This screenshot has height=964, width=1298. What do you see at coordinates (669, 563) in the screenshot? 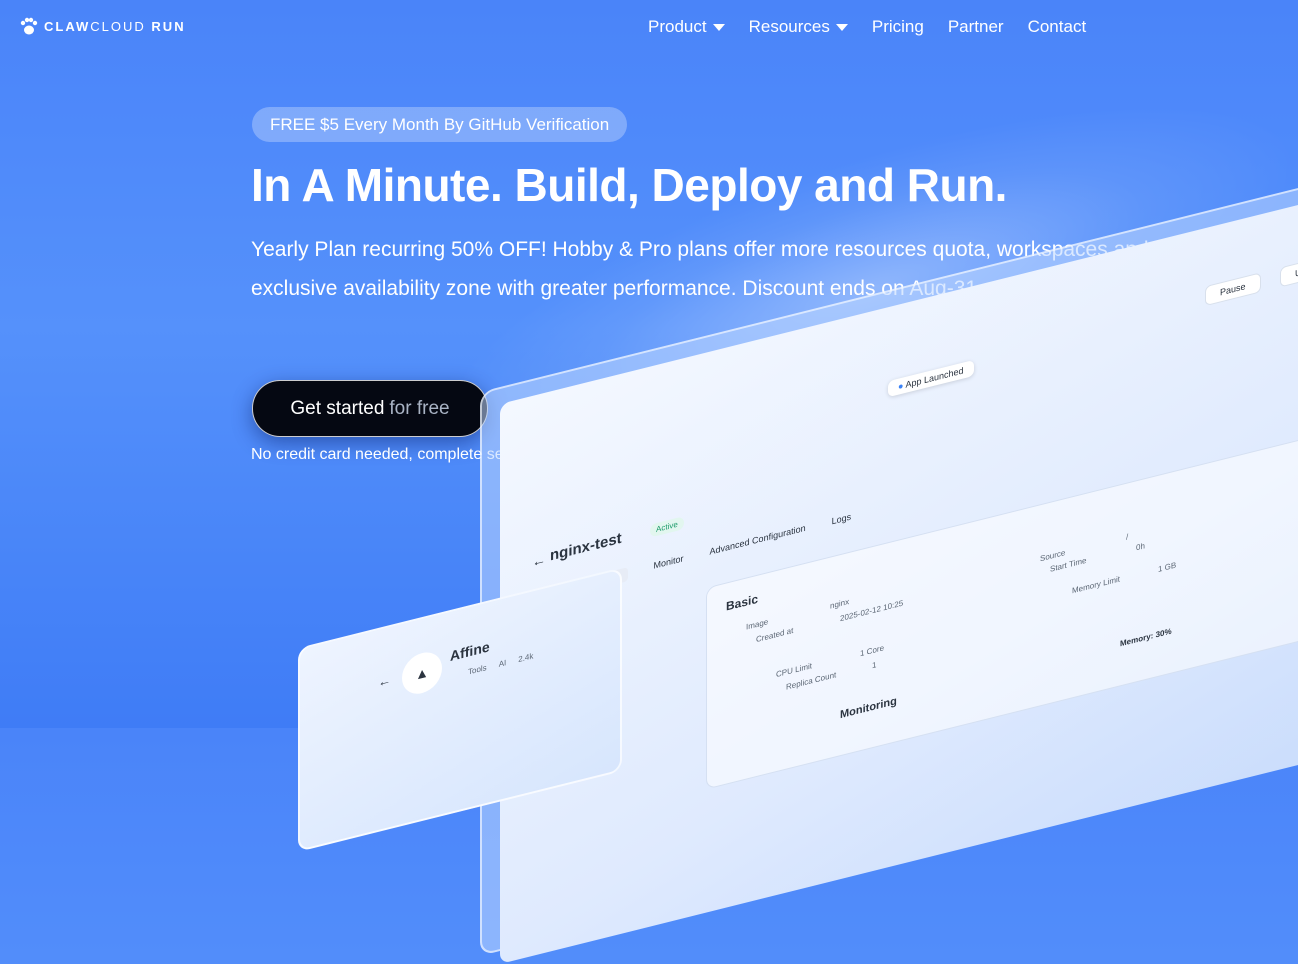
I see `tab-monitor: Monitor` at bounding box center [669, 563].